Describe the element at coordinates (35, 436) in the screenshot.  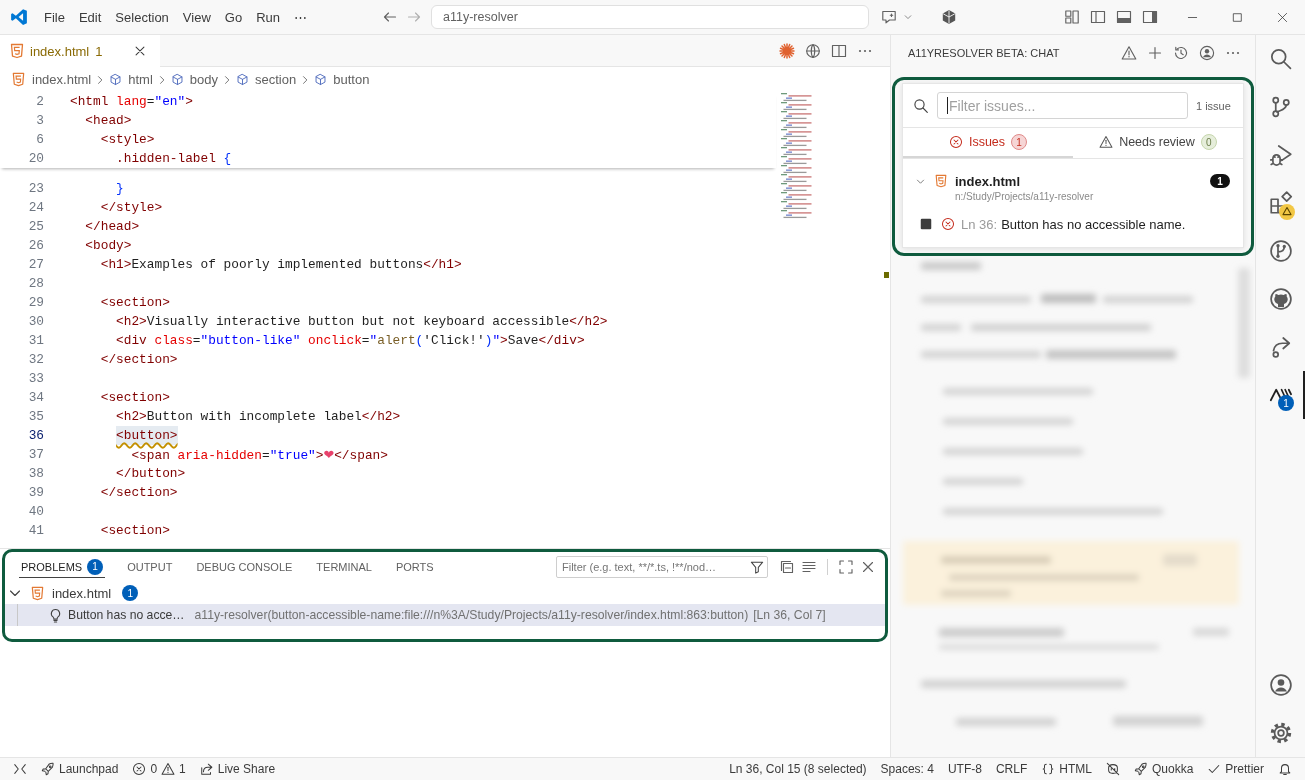
I see `line-number: 36` at that location.